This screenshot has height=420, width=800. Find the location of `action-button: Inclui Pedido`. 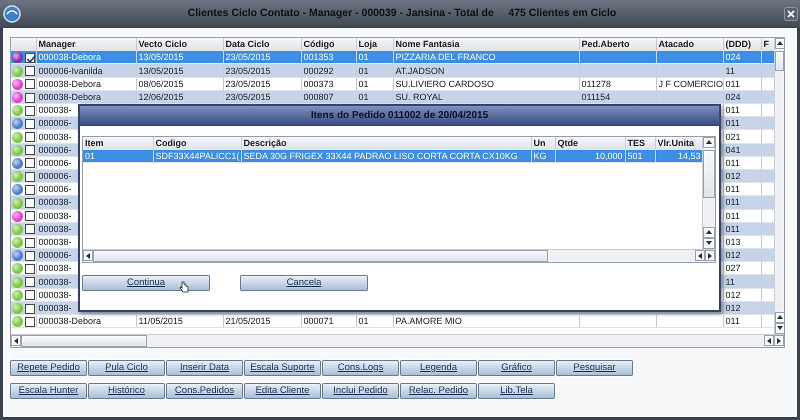

action-button: Inclui Pedido is located at coordinates (360, 390).